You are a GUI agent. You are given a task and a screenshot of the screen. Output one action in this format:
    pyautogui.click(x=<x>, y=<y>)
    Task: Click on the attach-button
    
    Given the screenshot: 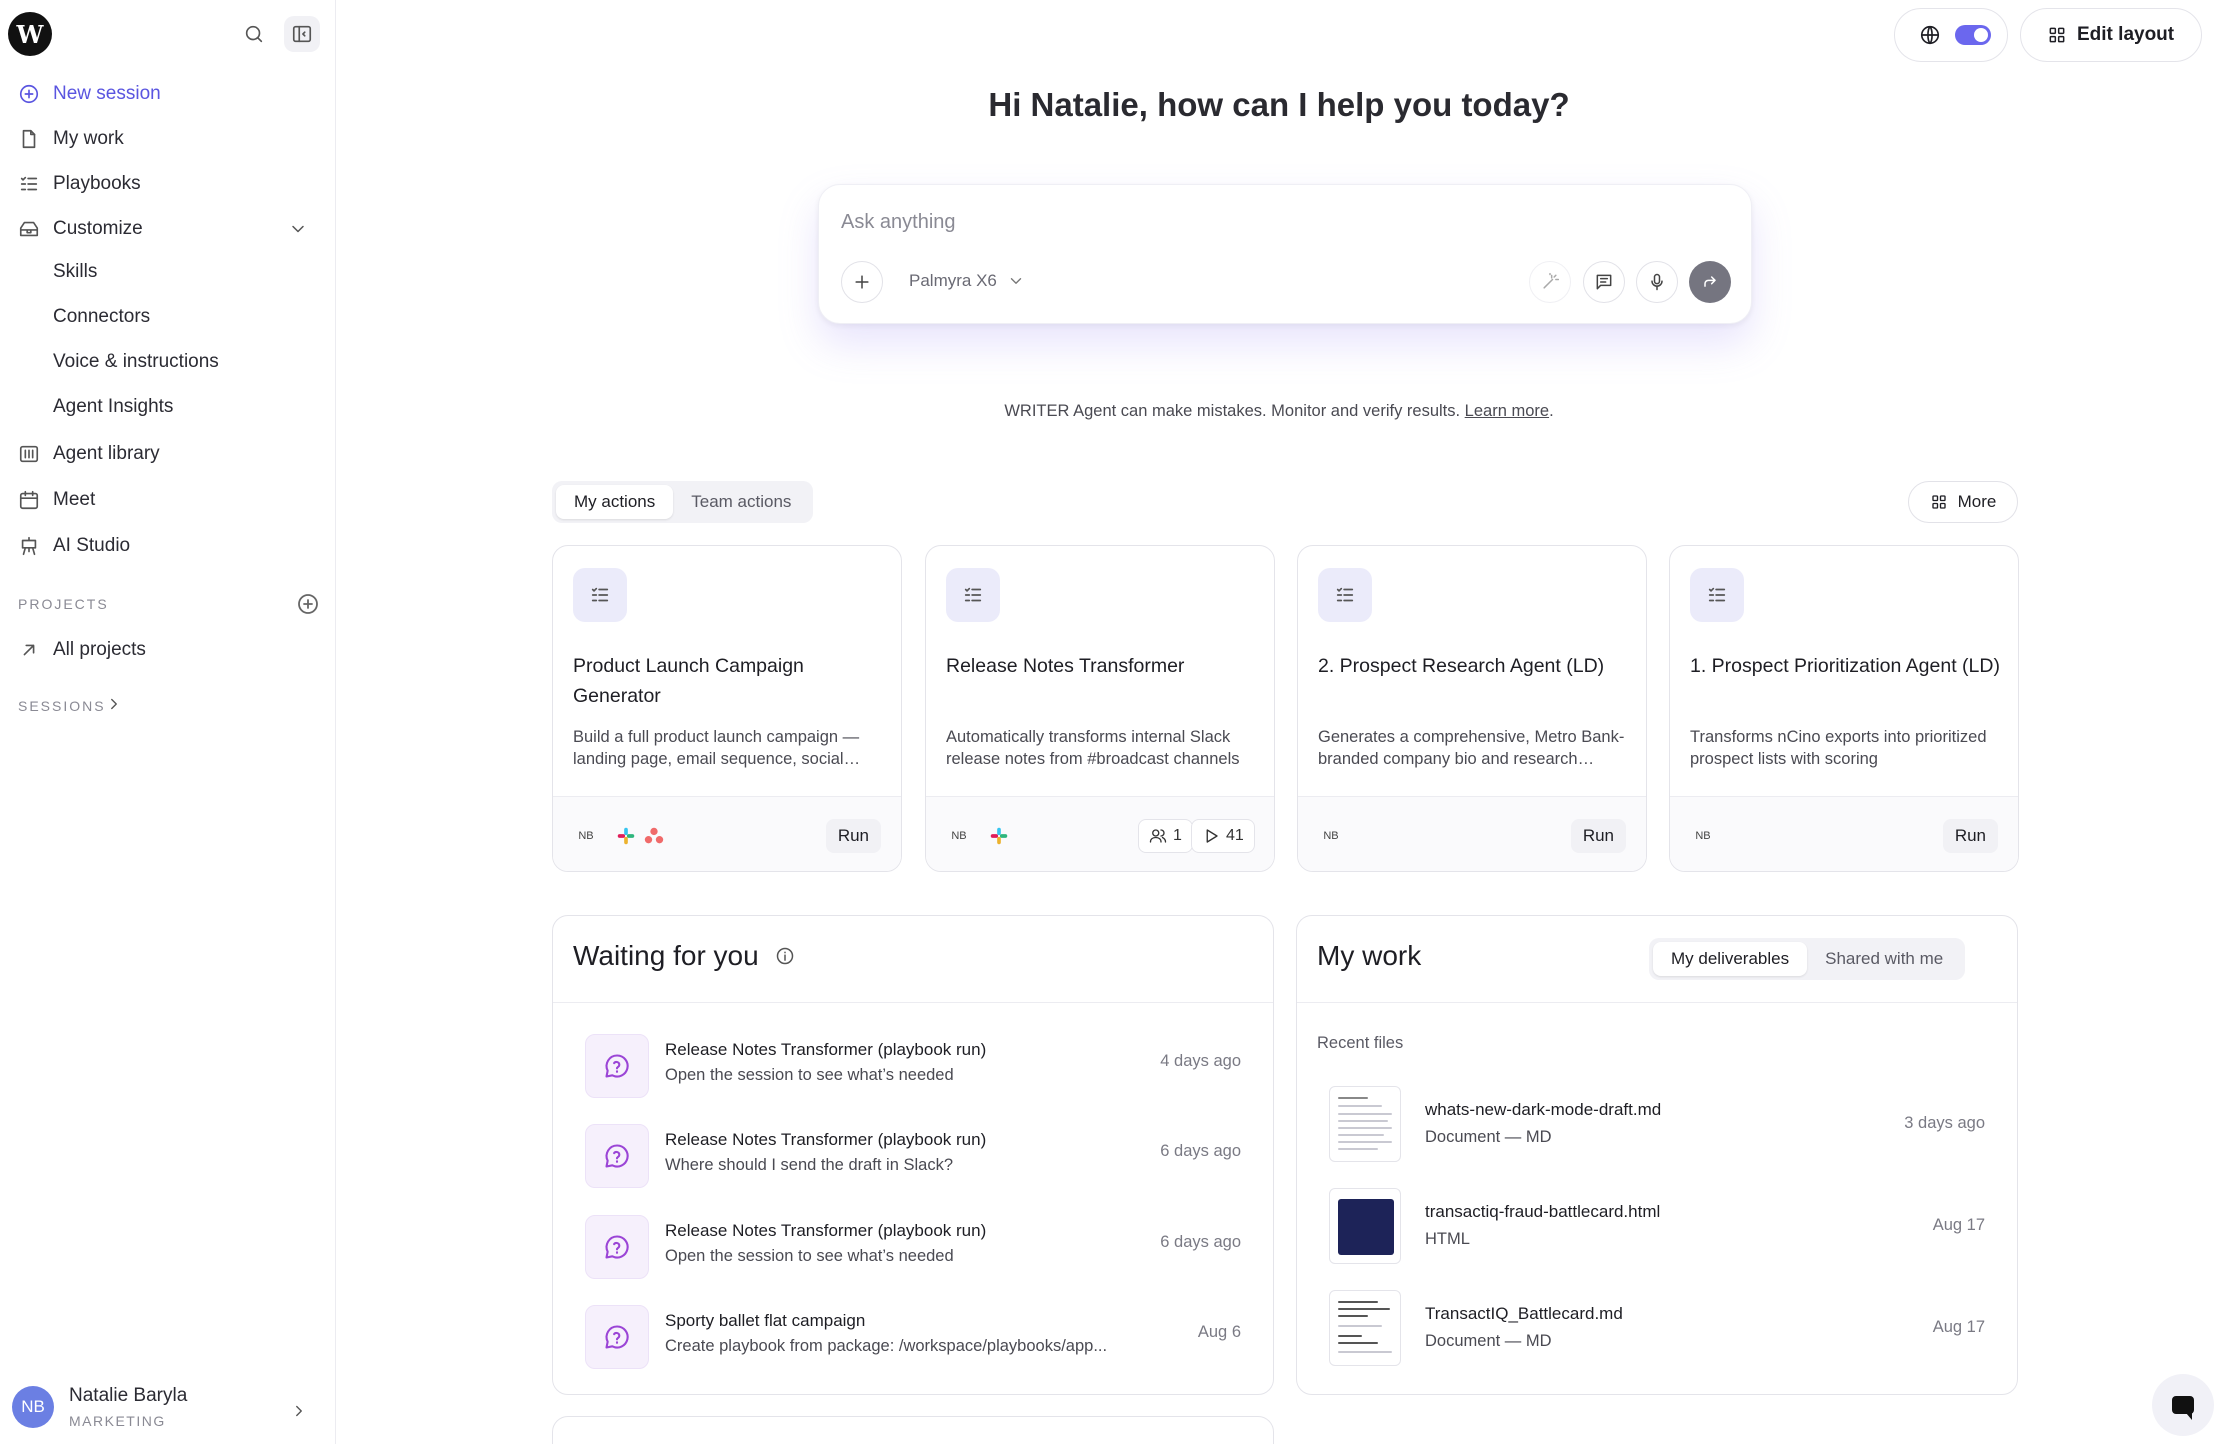 What is the action you would take?
    pyautogui.click(x=862, y=282)
    